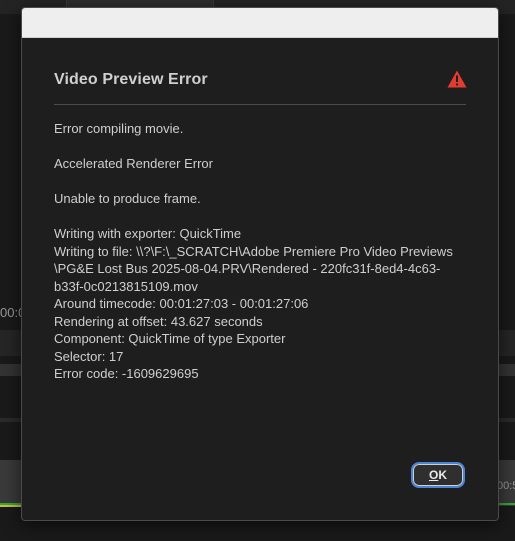  Describe the element at coordinates (170, 338) in the screenshot. I see `detail-line: Component: QuickTime of type Exporter` at that location.